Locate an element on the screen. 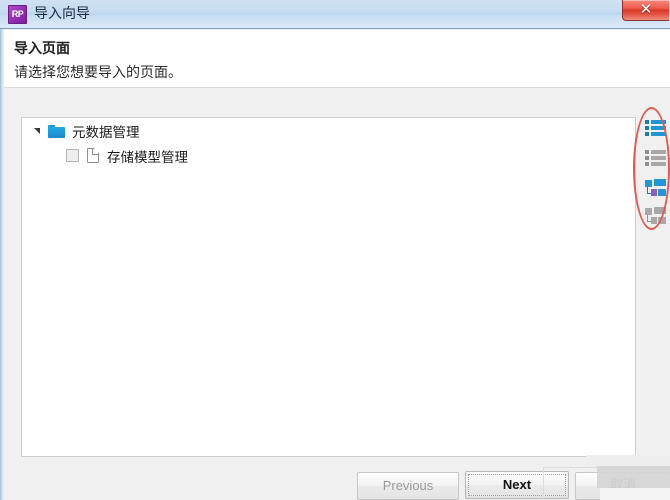 This screenshot has width=670, height=500. tree-item-label: 存储模型管理 is located at coordinates (147, 157).